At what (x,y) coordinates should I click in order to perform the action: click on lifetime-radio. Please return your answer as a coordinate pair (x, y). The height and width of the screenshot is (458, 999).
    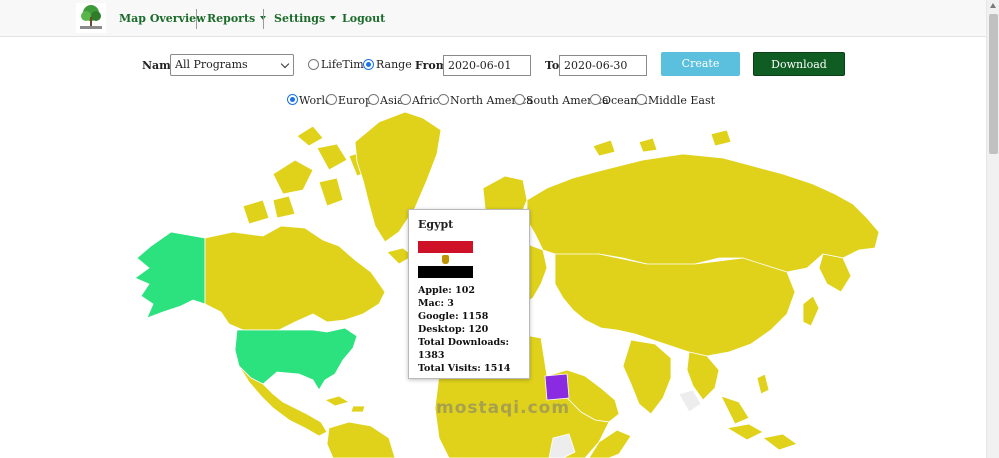
    Looking at the image, I should click on (313, 64).